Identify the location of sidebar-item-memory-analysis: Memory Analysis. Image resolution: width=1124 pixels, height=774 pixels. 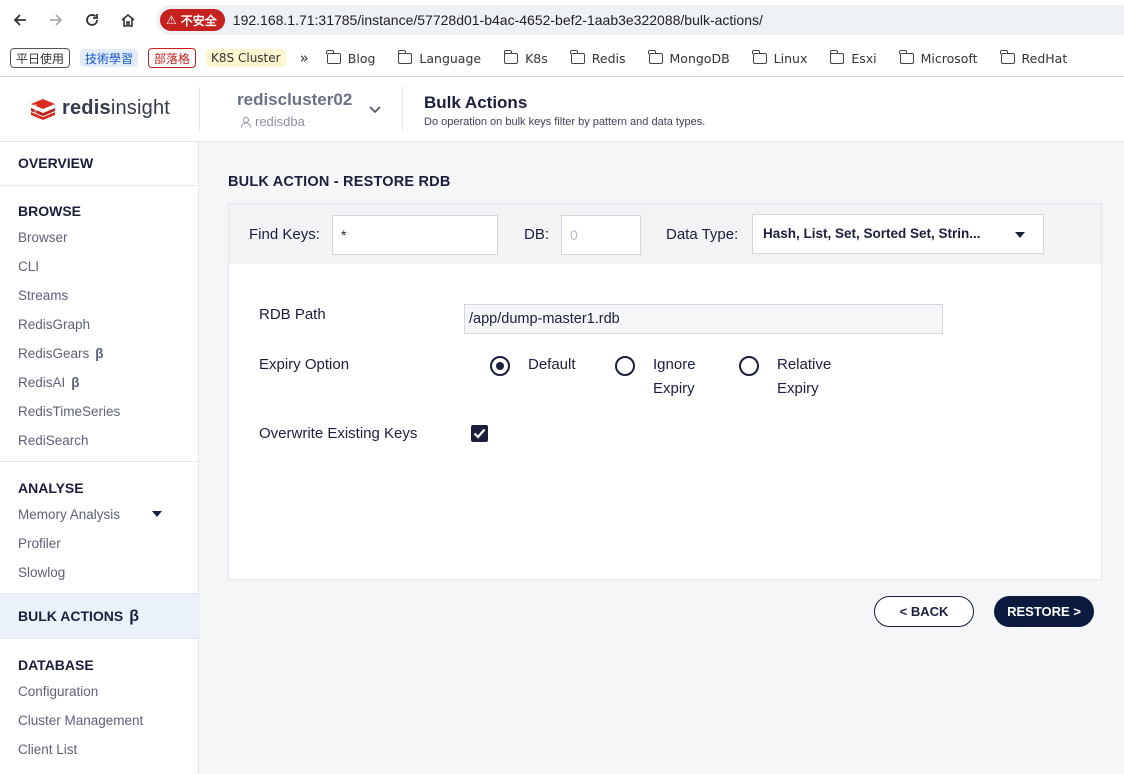
(99, 514).